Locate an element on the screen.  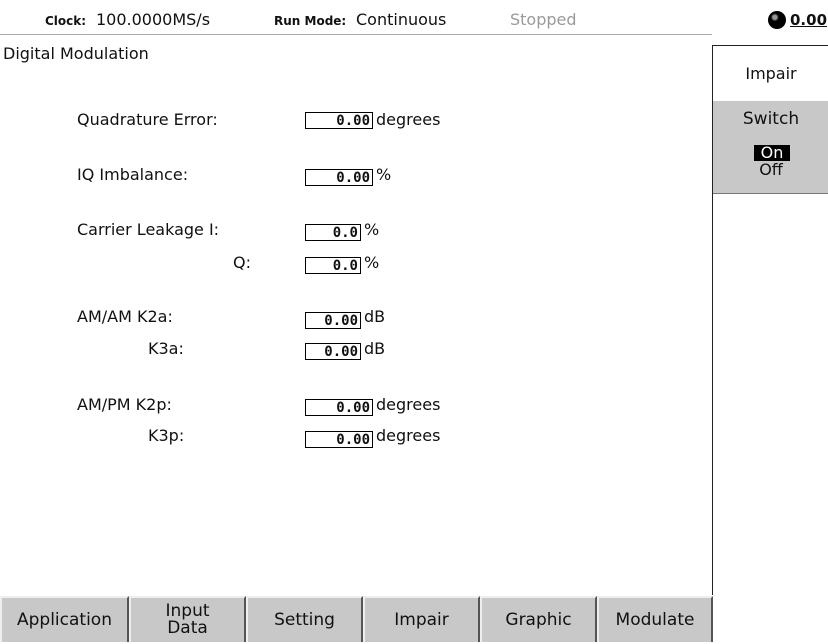
tab-modulate: Modulate is located at coordinates (655, 619).